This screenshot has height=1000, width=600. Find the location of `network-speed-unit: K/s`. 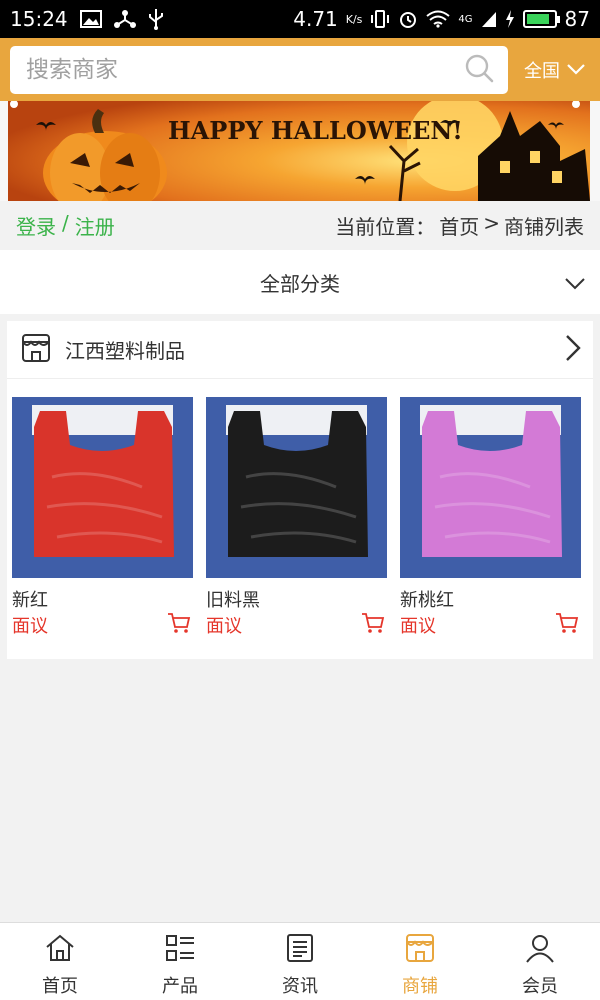

network-speed-unit: K/s is located at coordinates (354, 19).